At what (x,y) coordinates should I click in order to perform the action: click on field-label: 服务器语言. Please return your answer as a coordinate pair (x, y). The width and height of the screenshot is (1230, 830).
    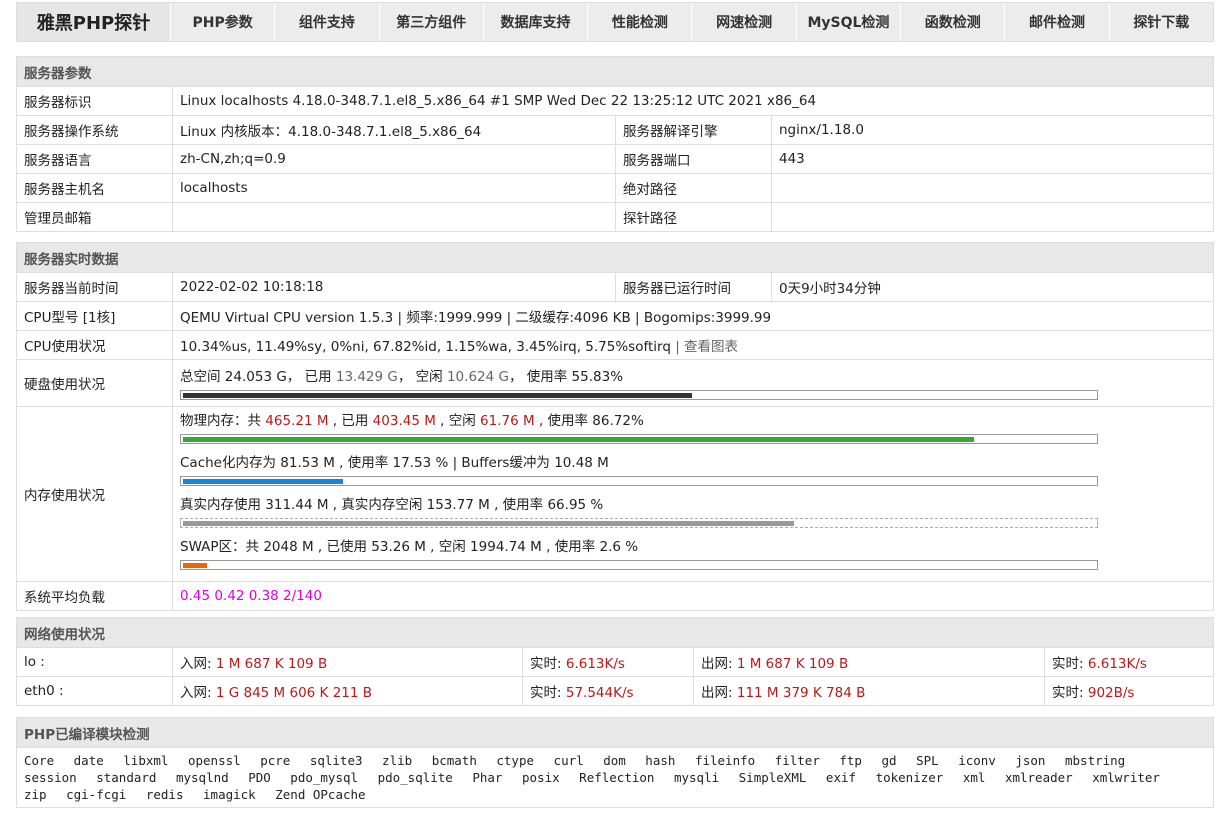
    Looking at the image, I should click on (94, 159).